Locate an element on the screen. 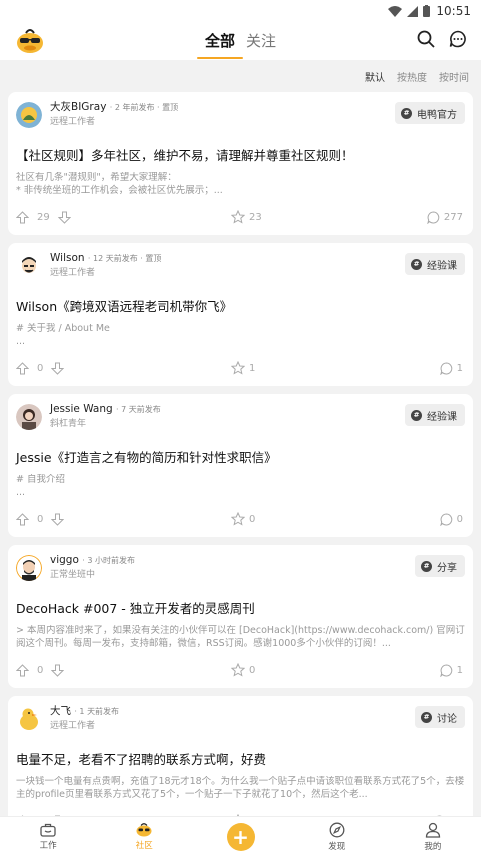 The width and height of the screenshot is (481, 856). bottom-nav: 工作 社区 + 发现 我的 is located at coordinates (240, 836).